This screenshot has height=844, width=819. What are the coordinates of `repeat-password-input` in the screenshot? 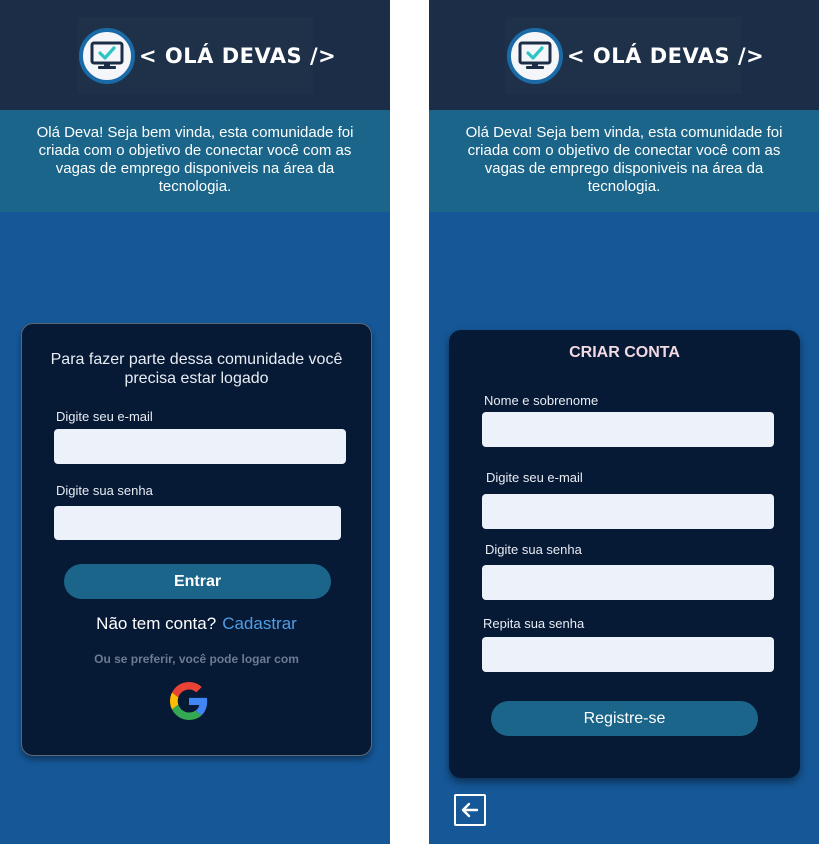 It's located at (628, 654).